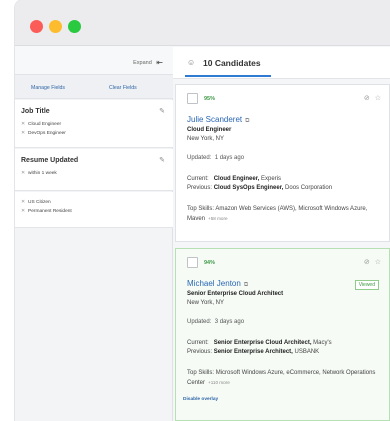 The image size is (390, 421). I want to click on current-line: Current: Cloud Engineer, Experis, so click(234, 179).